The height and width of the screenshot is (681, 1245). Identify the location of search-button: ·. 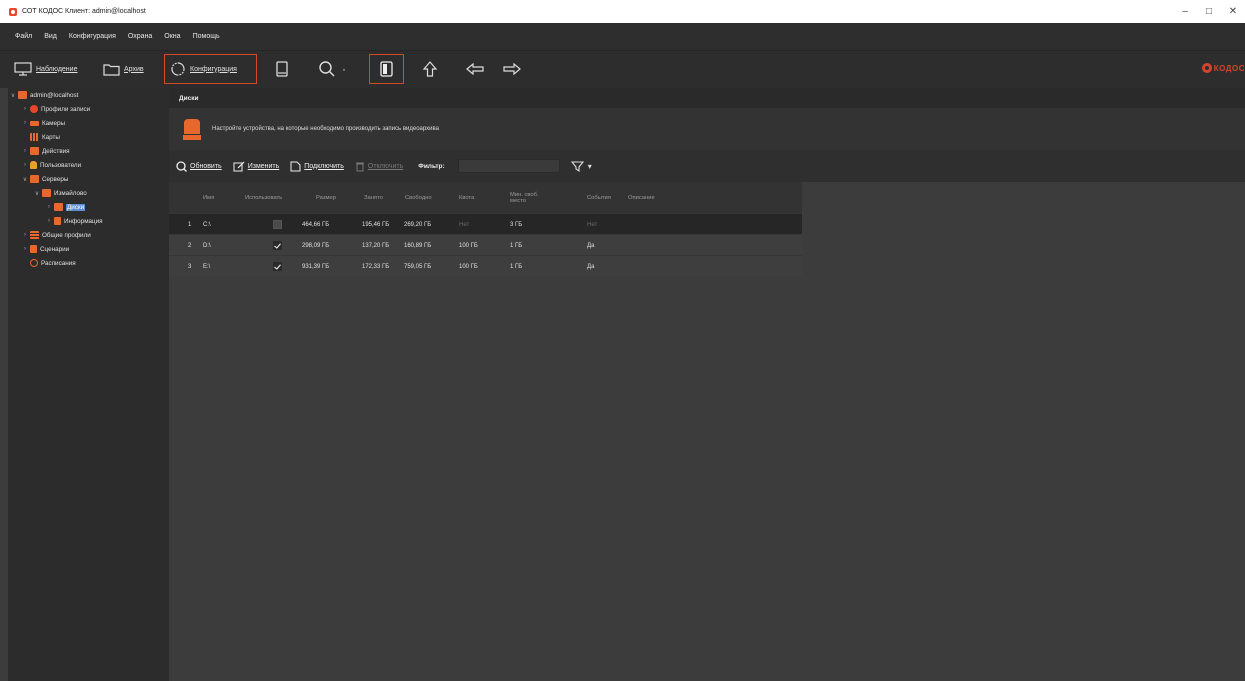
(332, 69).